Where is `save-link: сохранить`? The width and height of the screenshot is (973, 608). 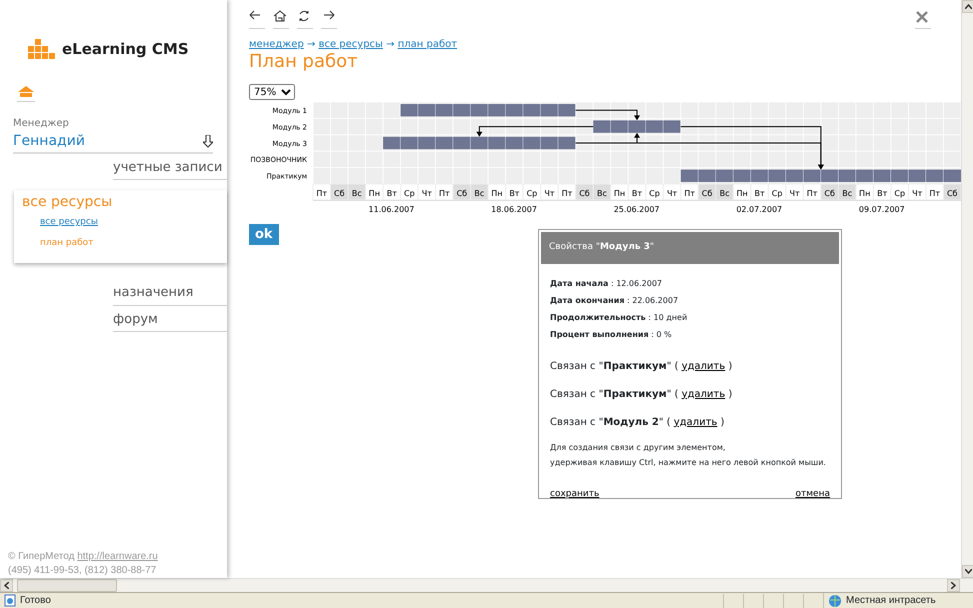 save-link: сохранить is located at coordinates (575, 494).